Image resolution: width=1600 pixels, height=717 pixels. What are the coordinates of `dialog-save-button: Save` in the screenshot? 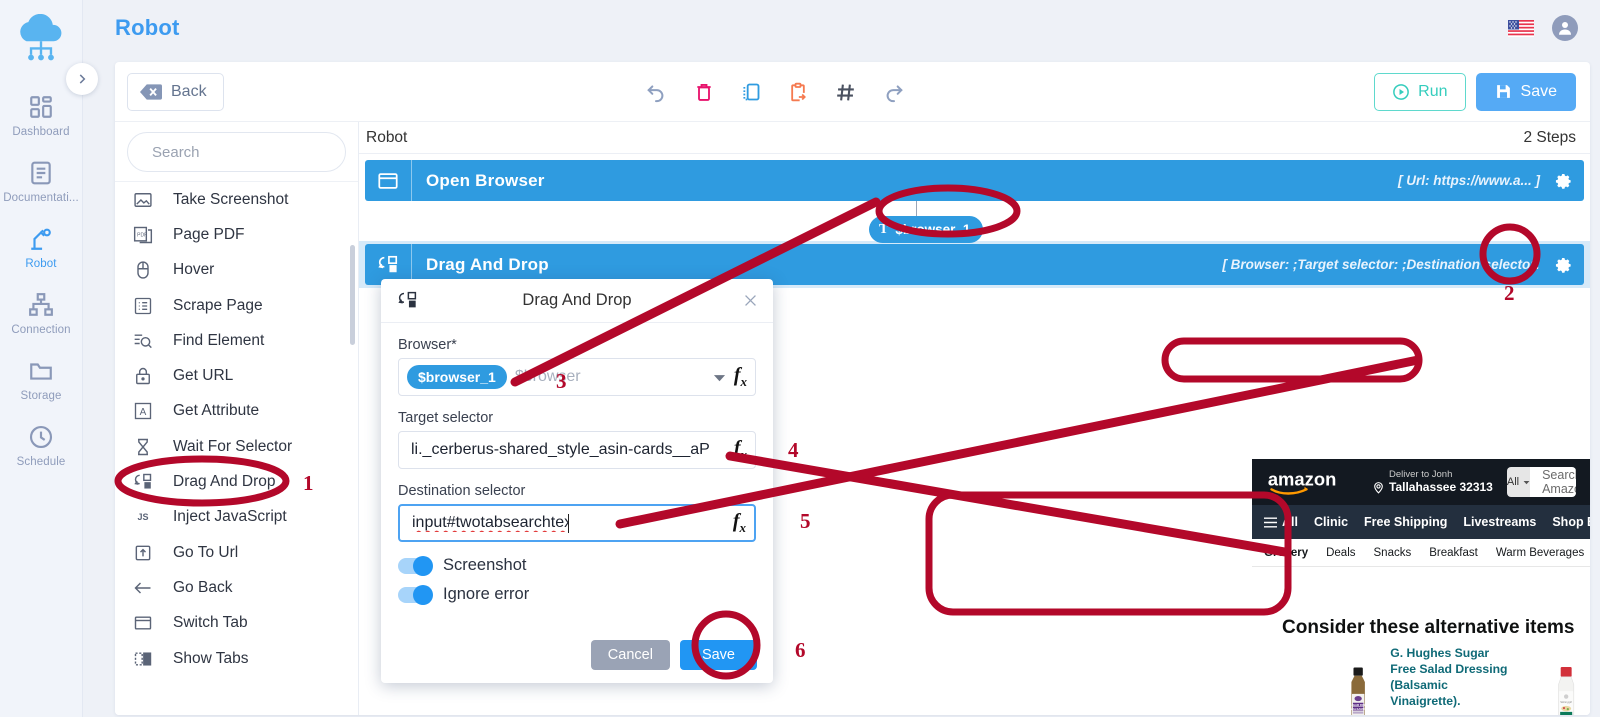 It's located at (718, 655).